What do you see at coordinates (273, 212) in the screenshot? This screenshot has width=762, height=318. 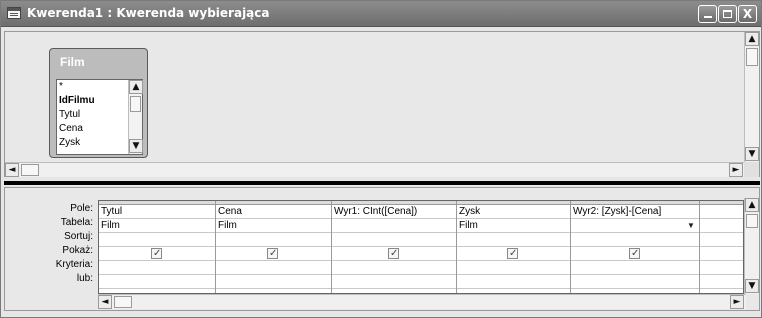 I see `cell-field: Cena` at bounding box center [273, 212].